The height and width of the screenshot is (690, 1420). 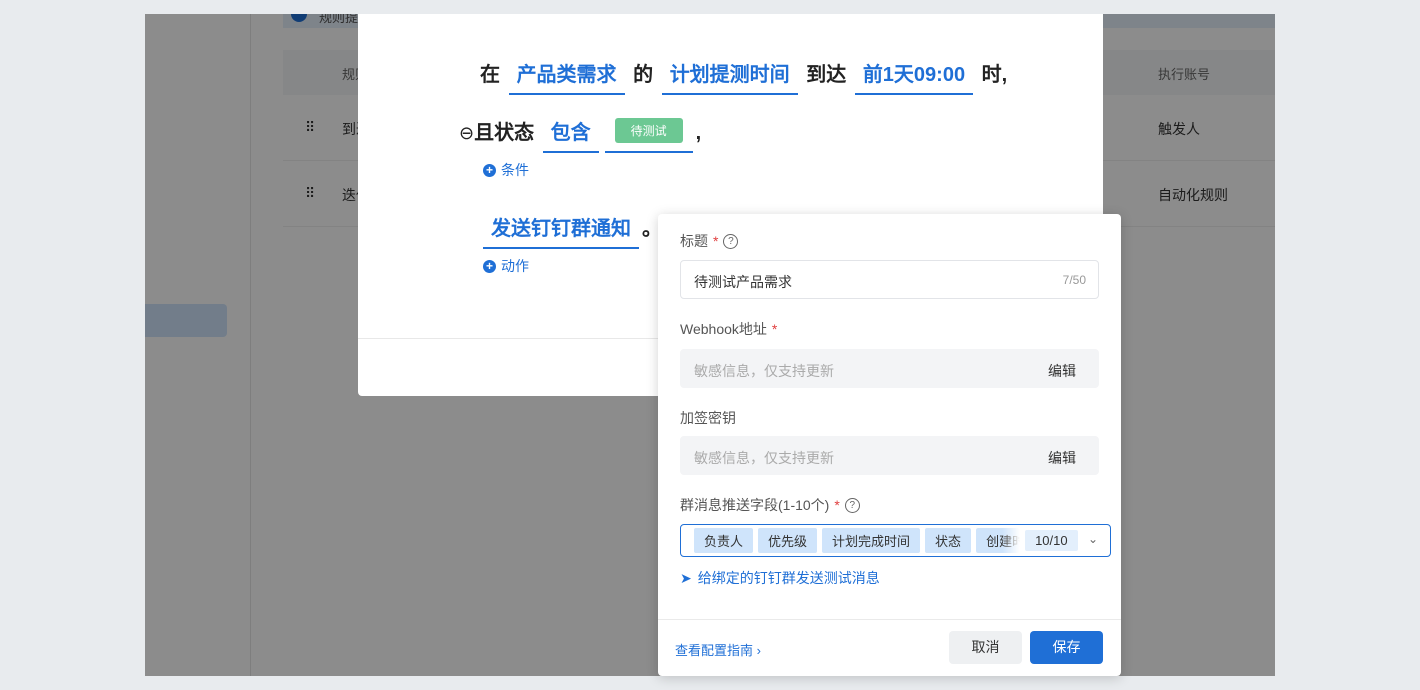 I want to click on field-chip: 计划完成时间, so click(x=871, y=540).